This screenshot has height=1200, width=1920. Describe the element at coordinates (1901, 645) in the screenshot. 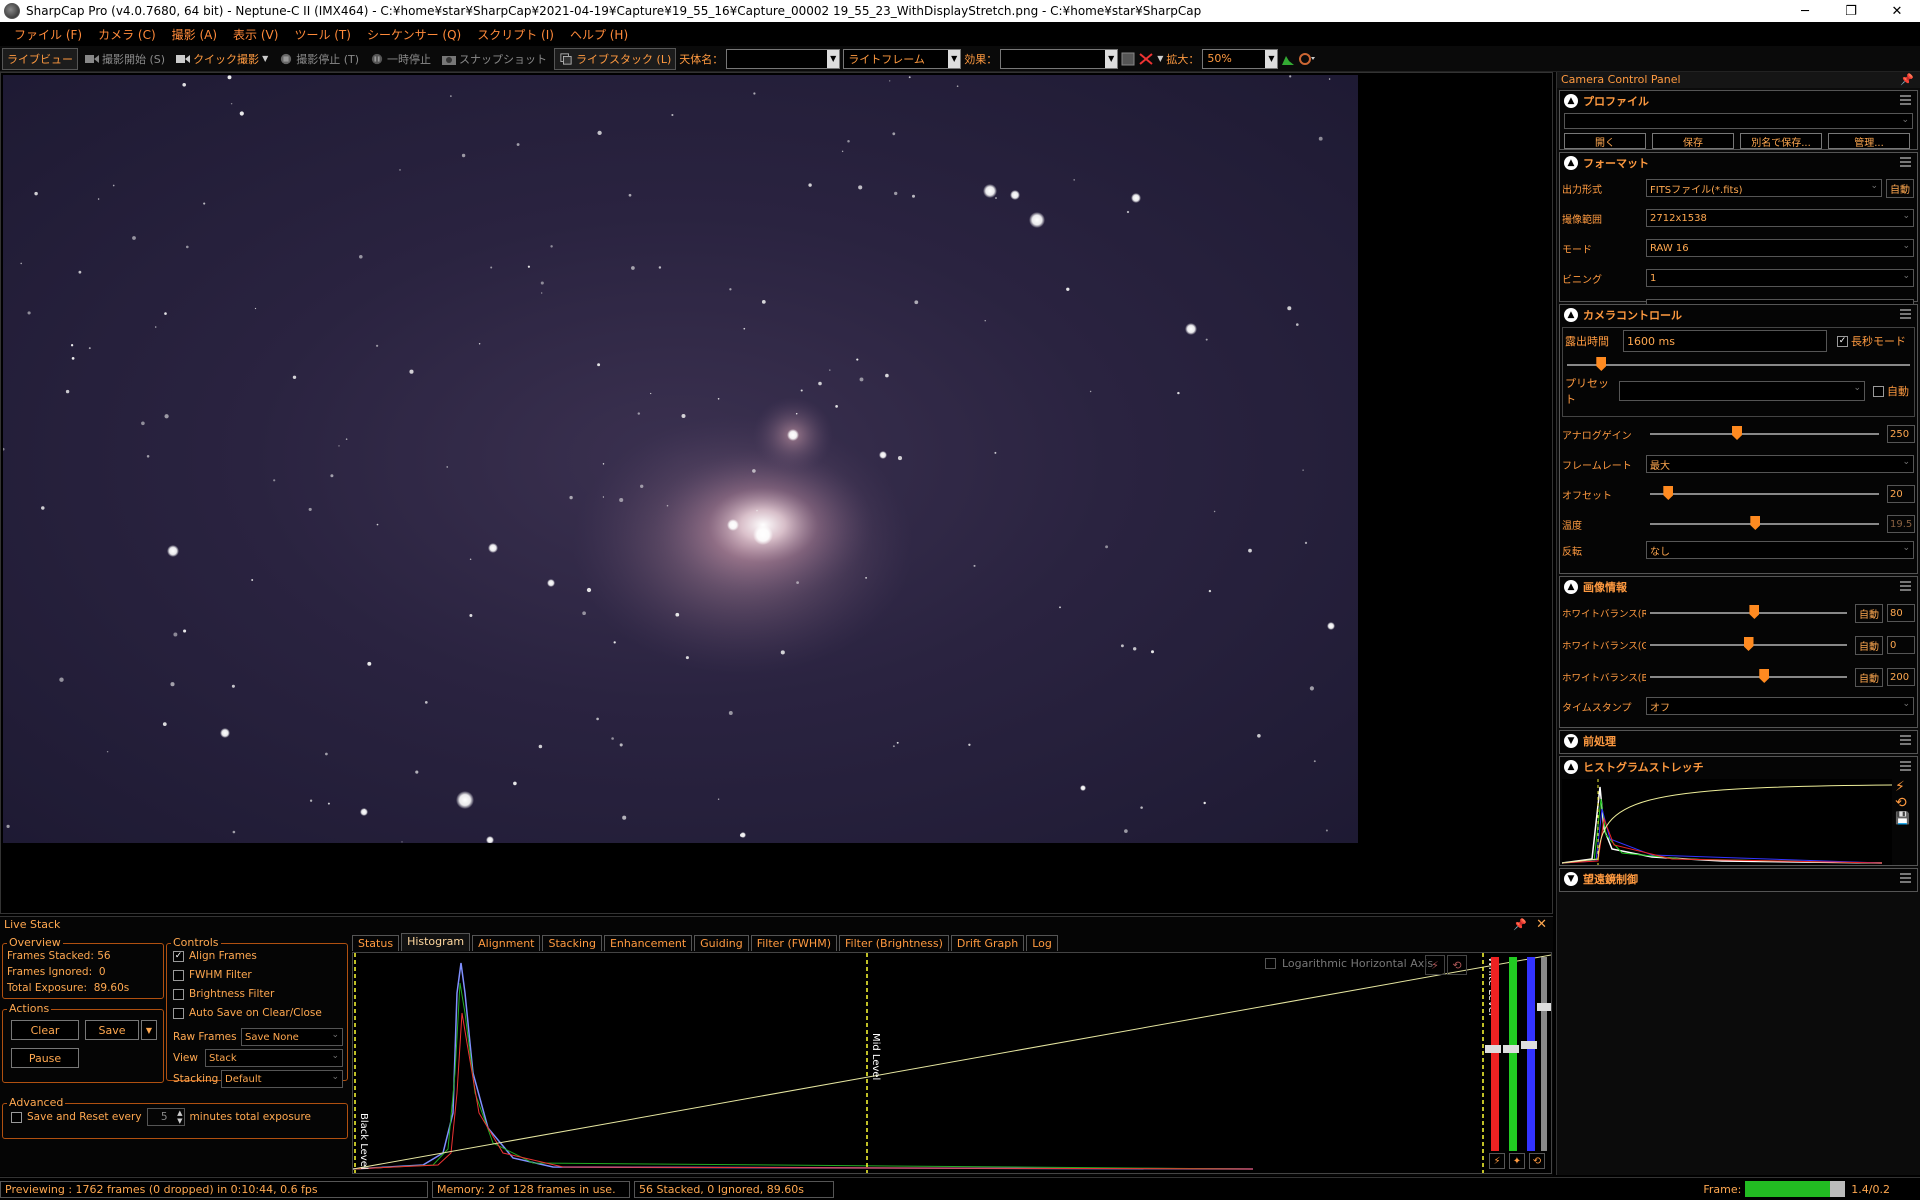

I see `wb-green-value: 0` at that location.